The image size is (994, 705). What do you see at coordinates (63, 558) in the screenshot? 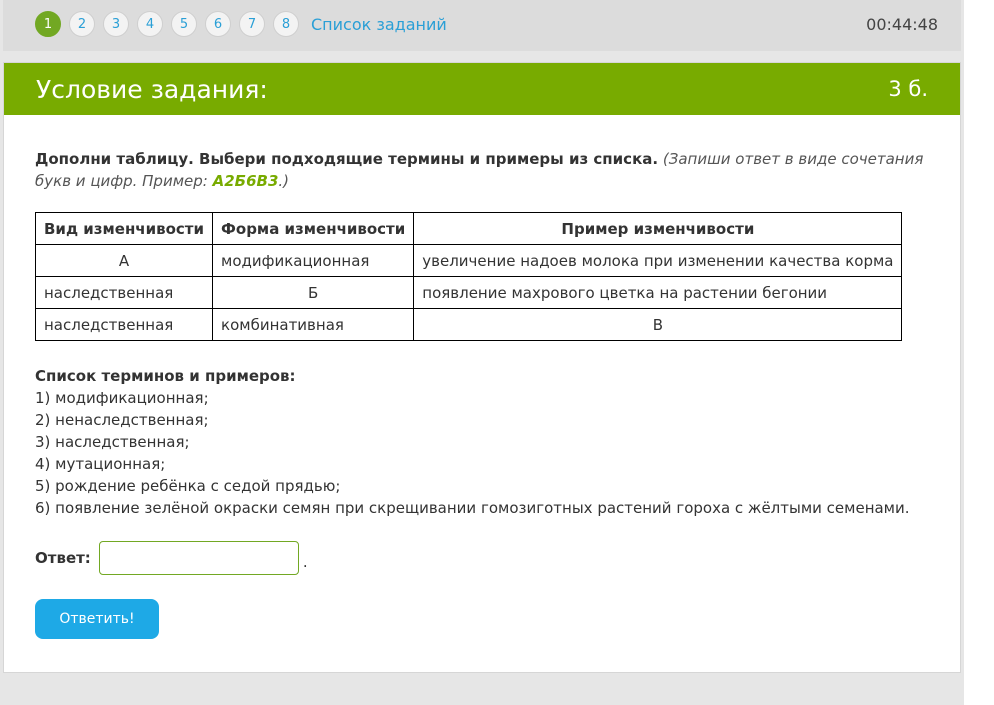
I see `answer-label: Ответ:` at bounding box center [63, 558].